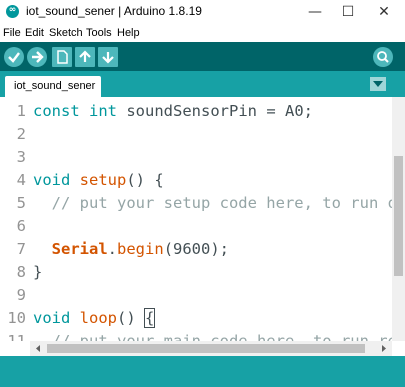 This screenshot has height=387, width=405. I want to click on menu-edit: Edit, so click(34, 33).